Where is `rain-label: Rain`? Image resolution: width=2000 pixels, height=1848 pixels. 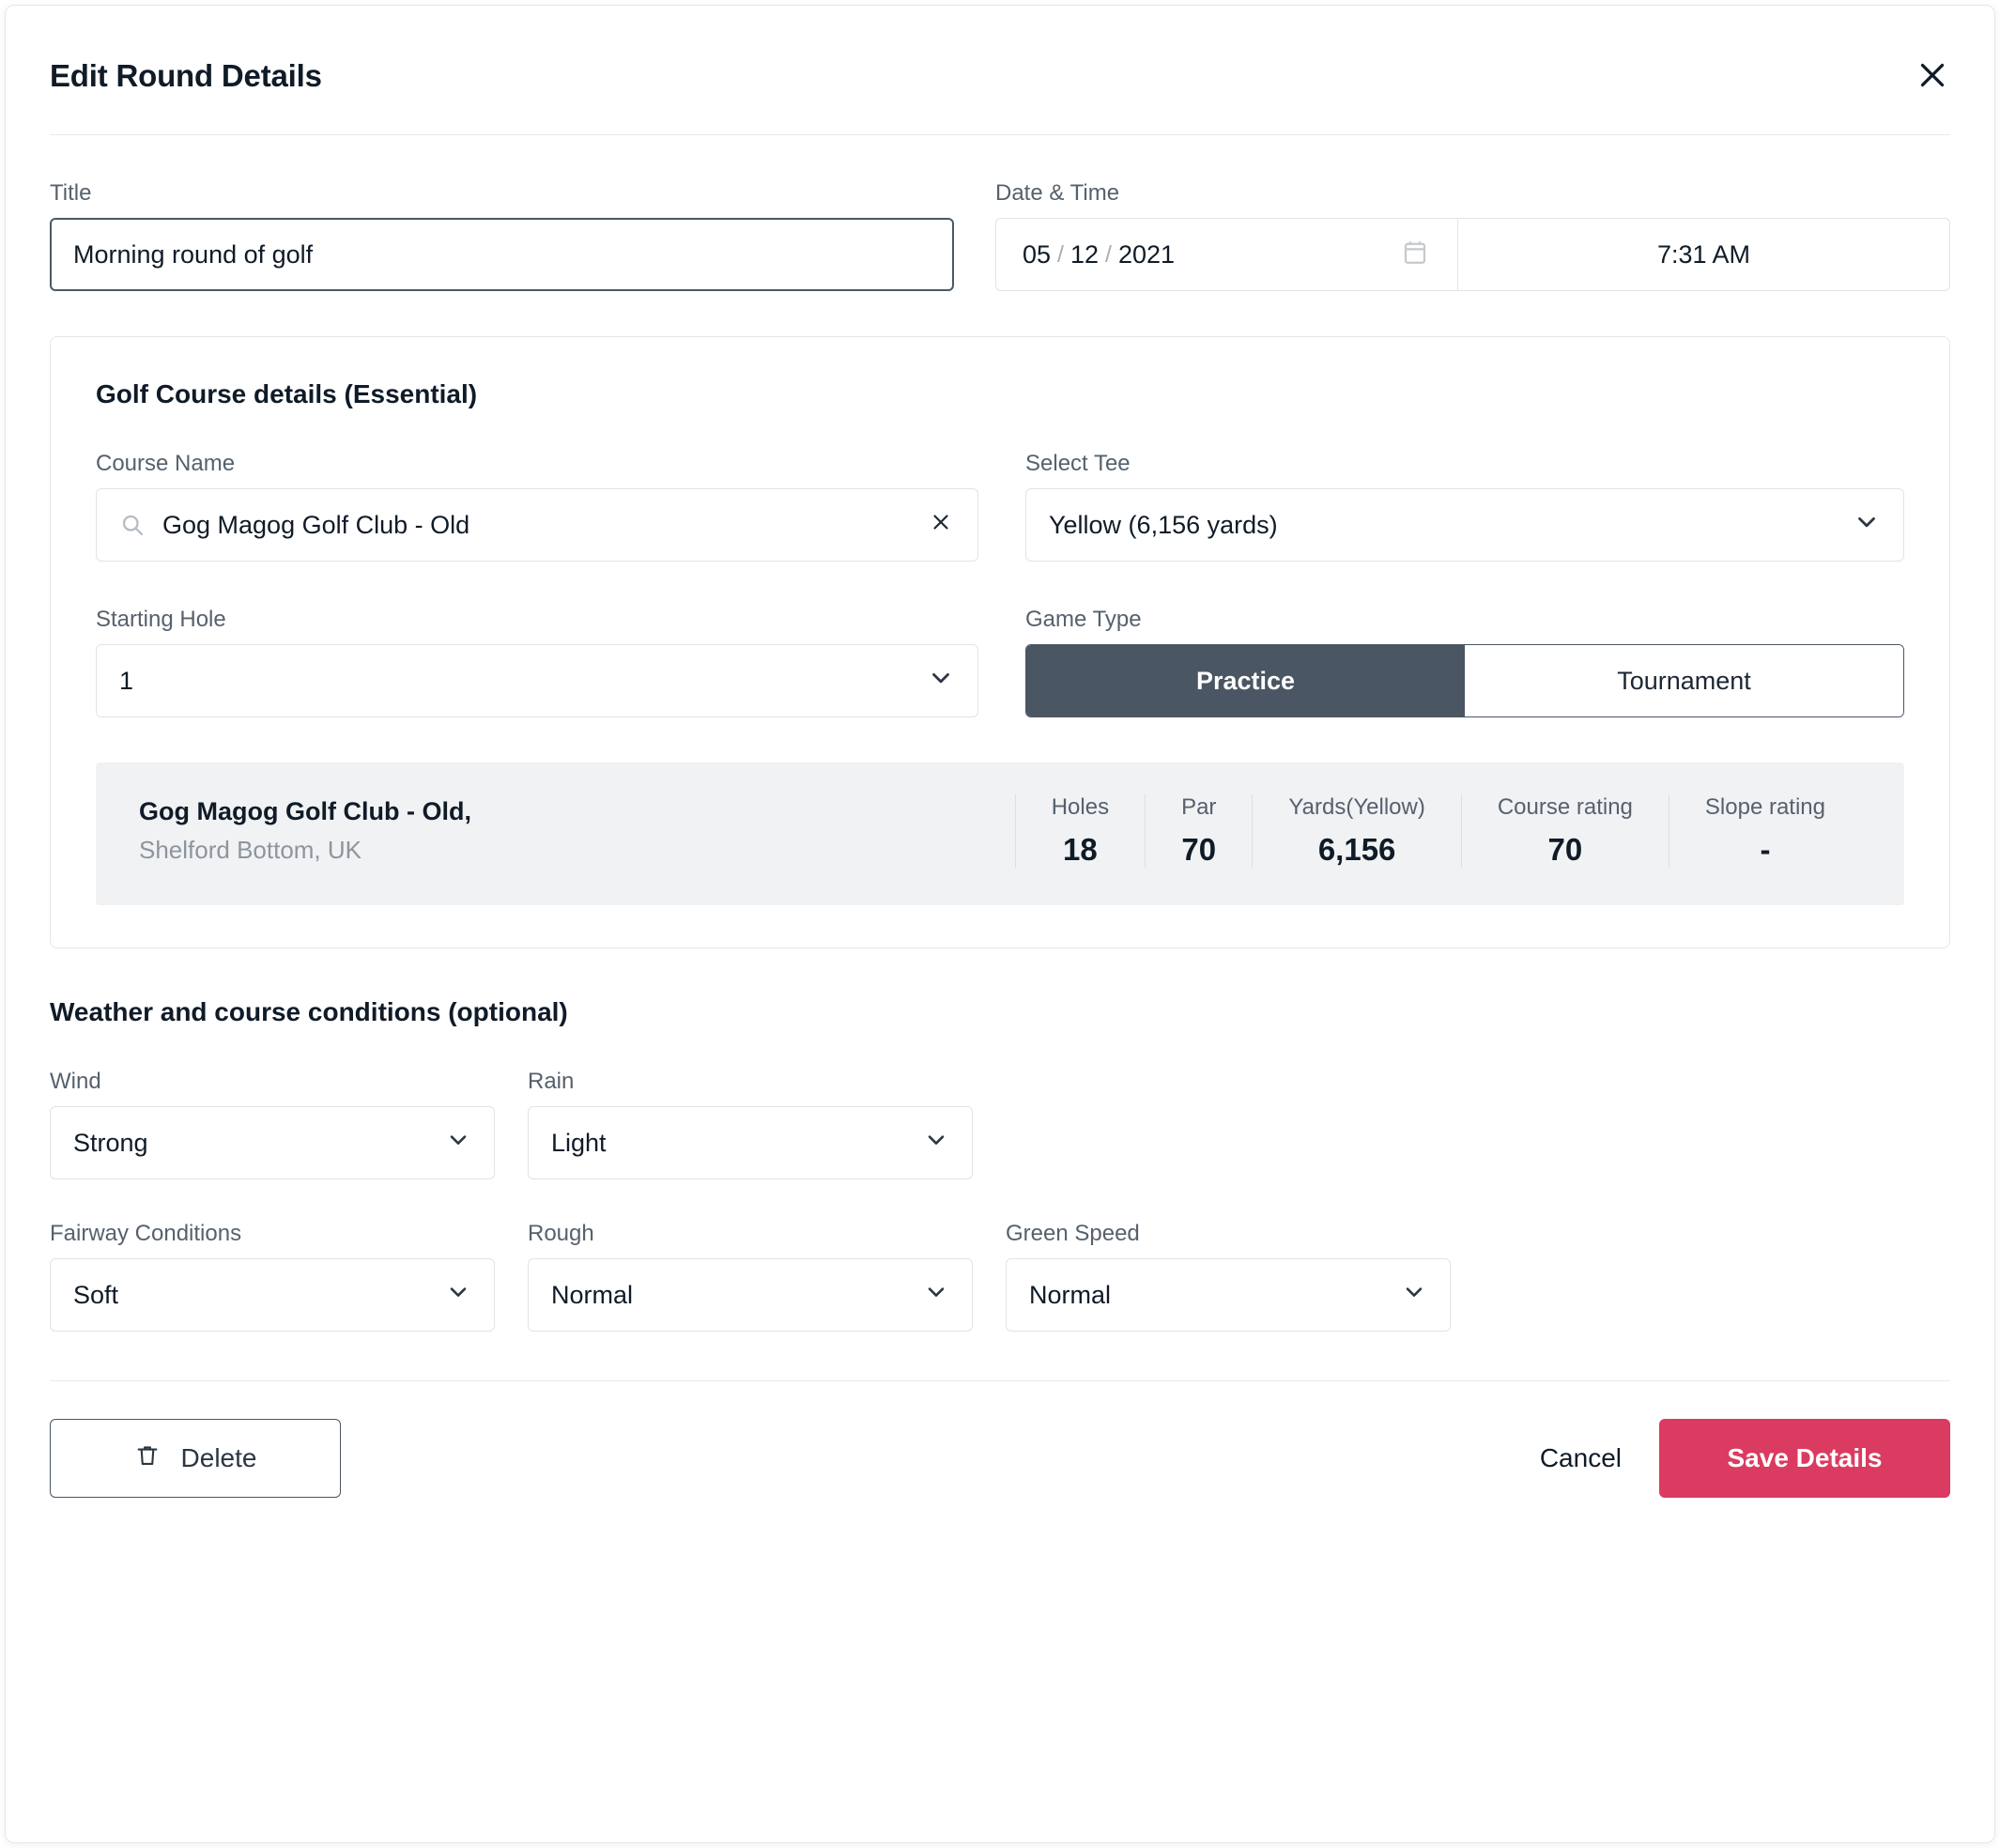
rain-label: Rain is located at coordinates (551, 1081).